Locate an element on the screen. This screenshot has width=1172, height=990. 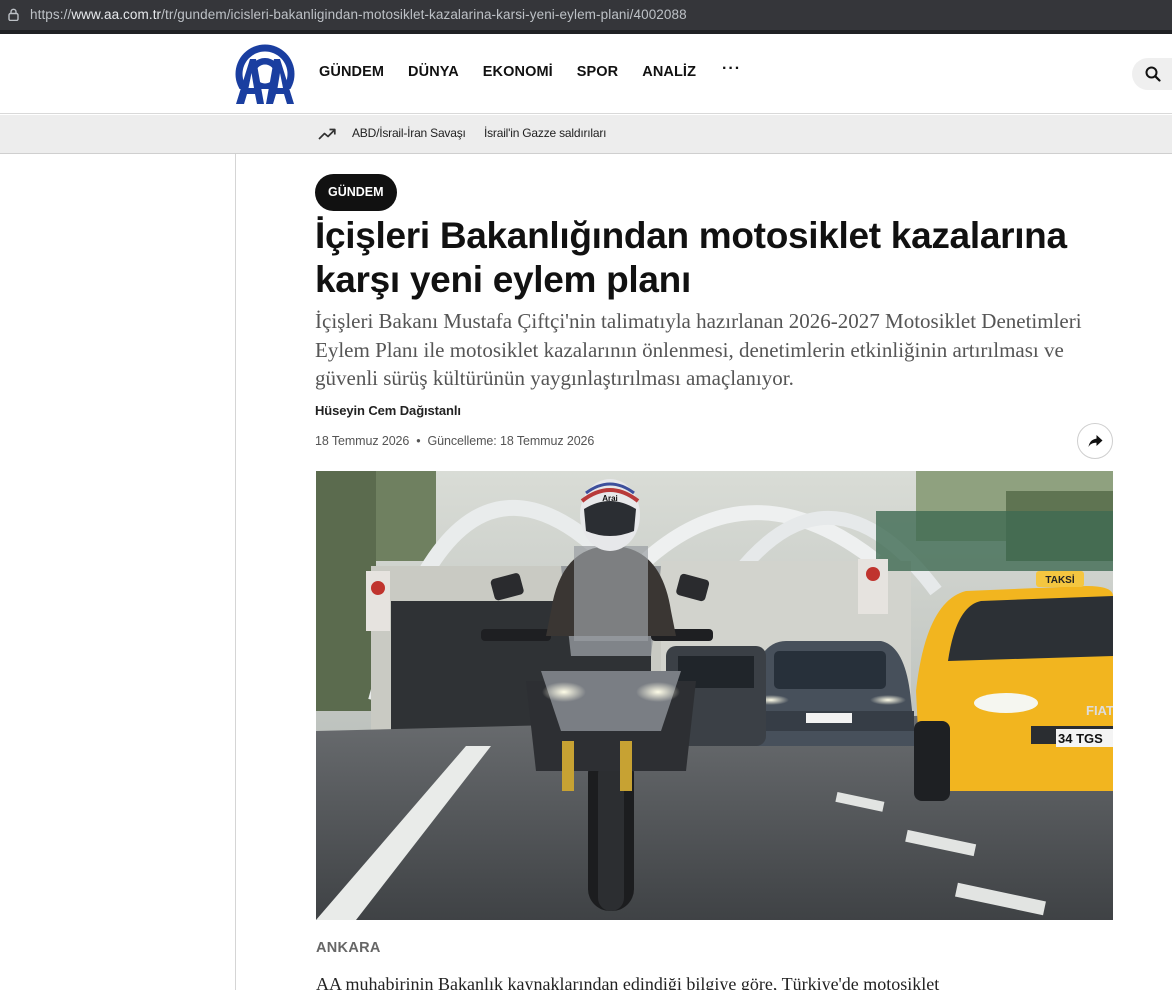
taxi-plate-text: 34 TGS is located at coordinates (1080, 738).